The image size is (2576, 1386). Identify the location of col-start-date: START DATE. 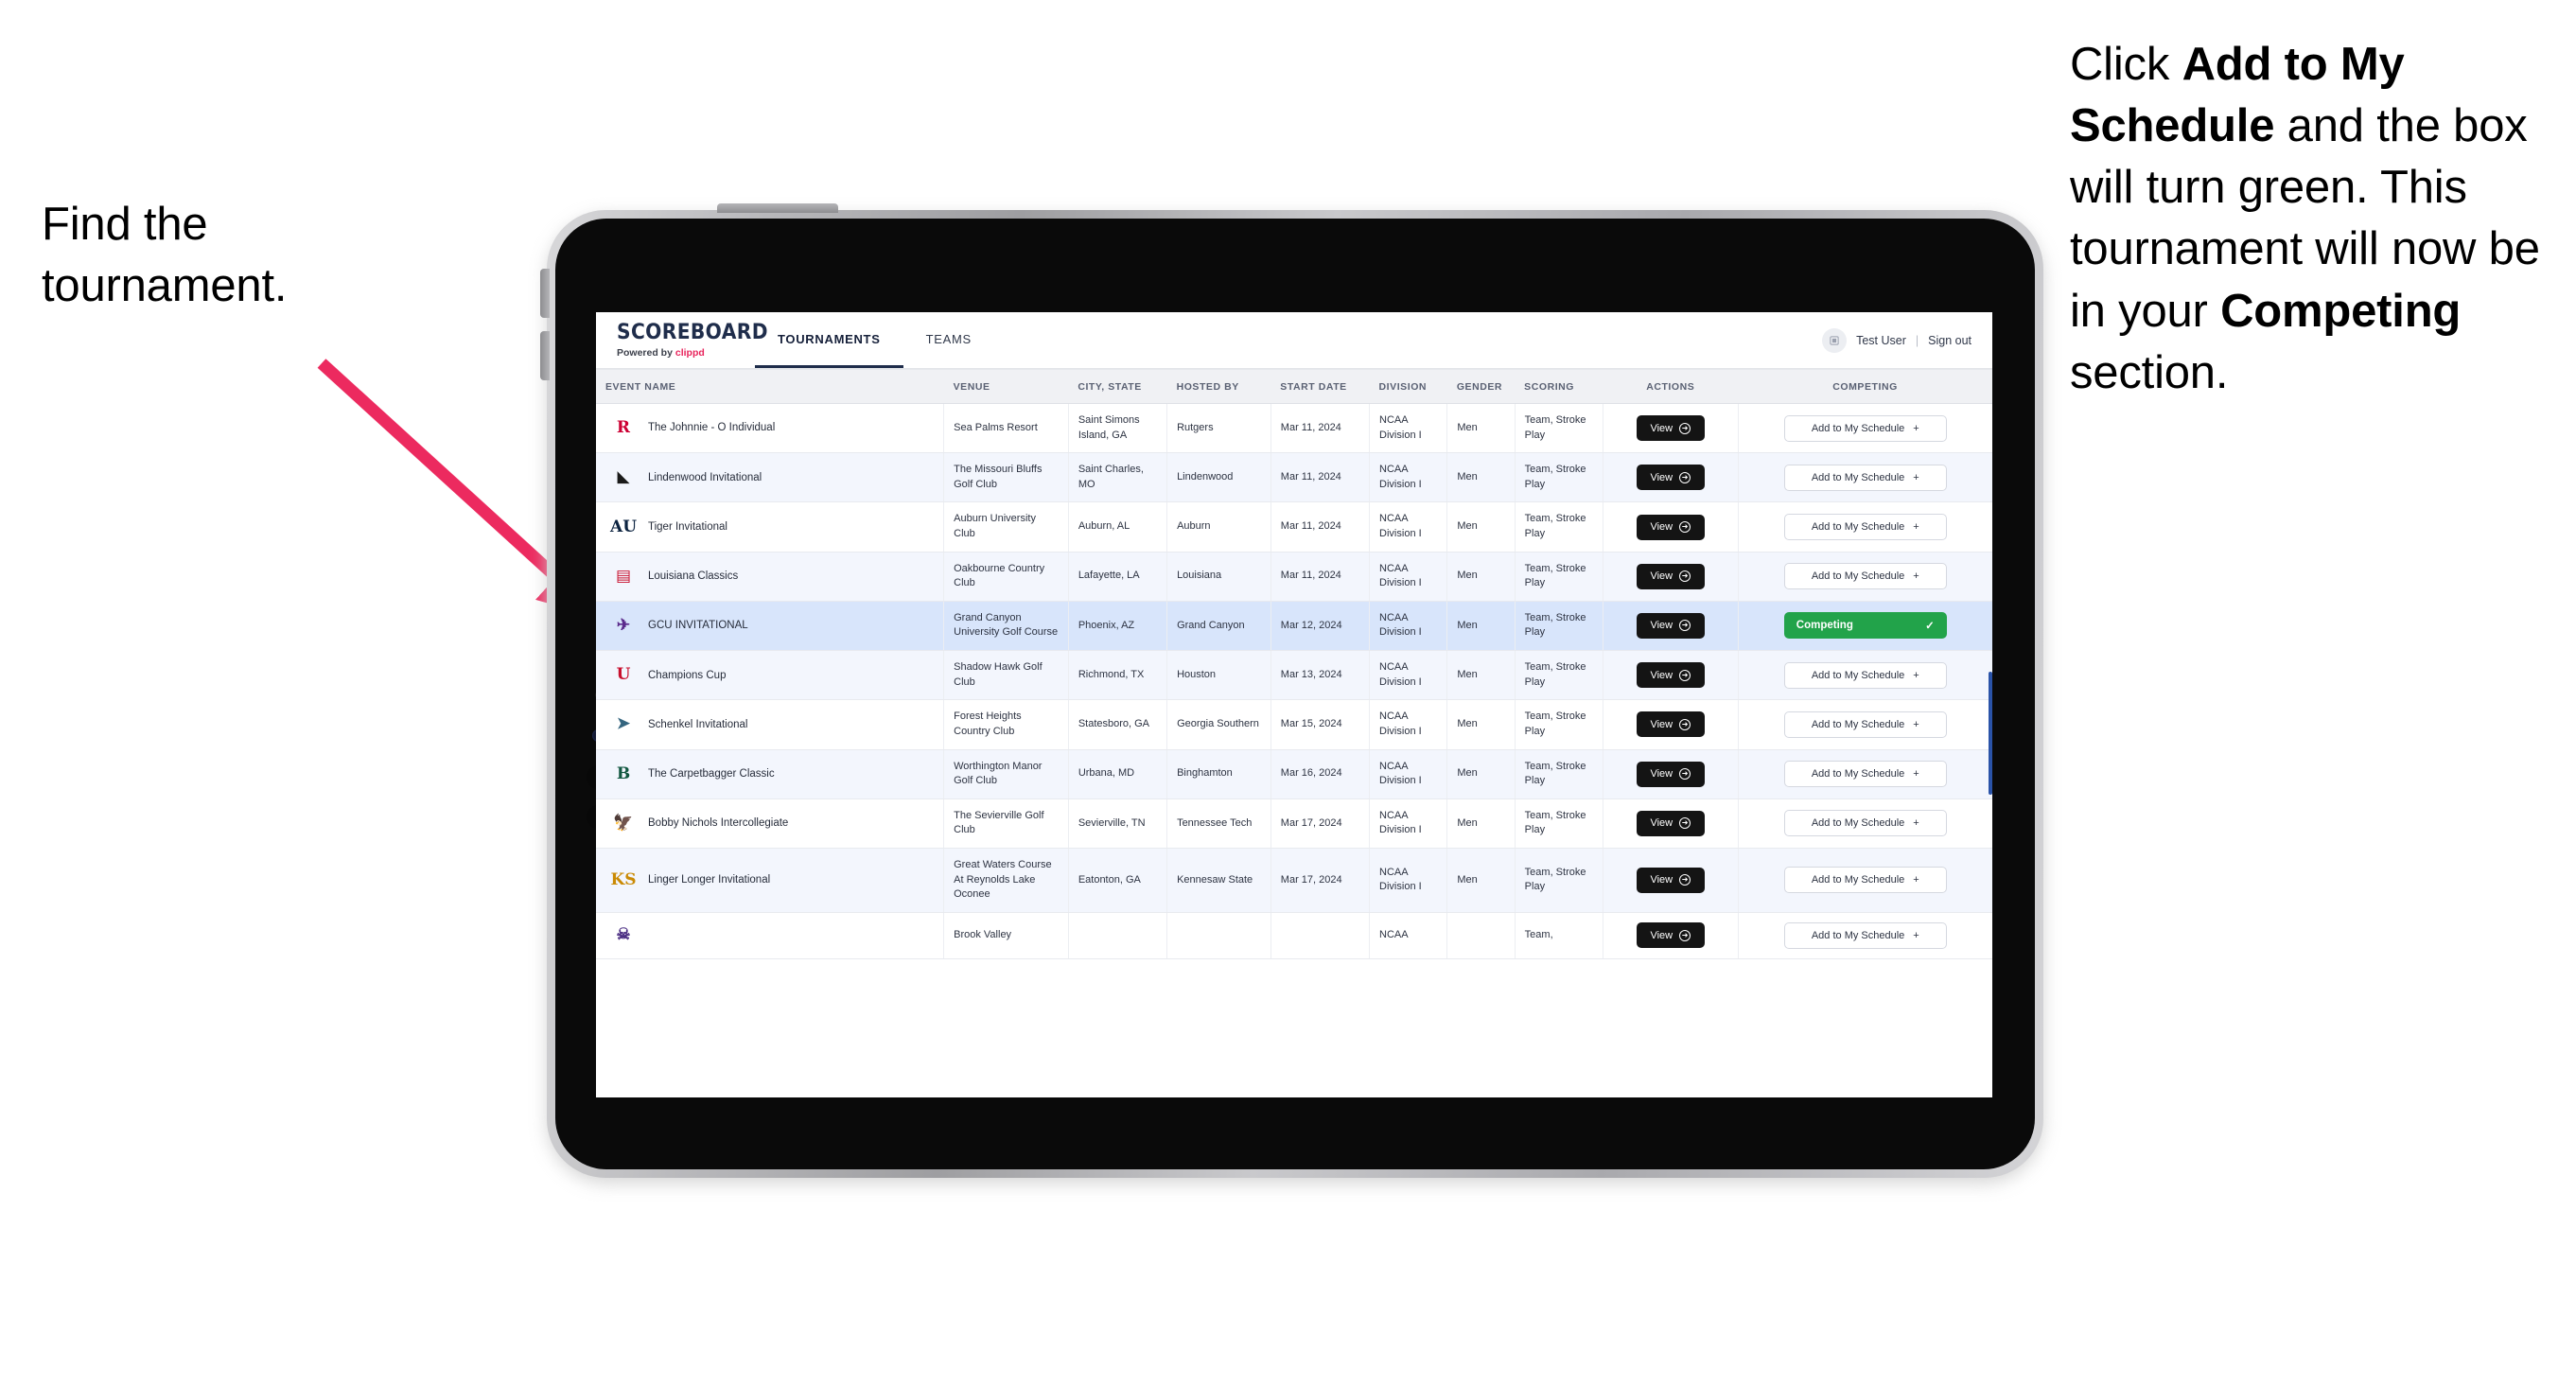
(1320, 386).